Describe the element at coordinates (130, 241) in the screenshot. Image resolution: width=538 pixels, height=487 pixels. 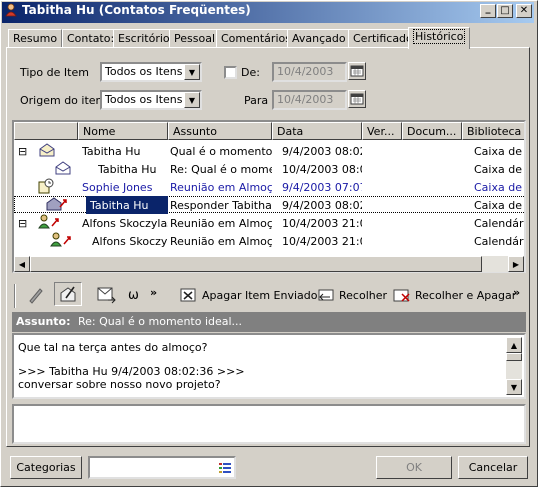
I see `row-name: Alfons Skoczyla` at that location.